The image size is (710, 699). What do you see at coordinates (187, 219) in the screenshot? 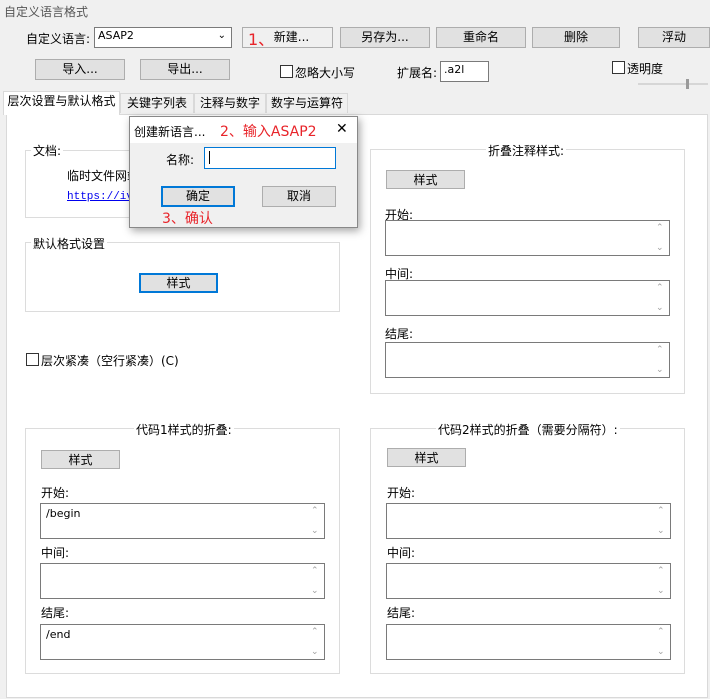
I see `step3-annotation: 3、确认` at bounding box center [187, 219].